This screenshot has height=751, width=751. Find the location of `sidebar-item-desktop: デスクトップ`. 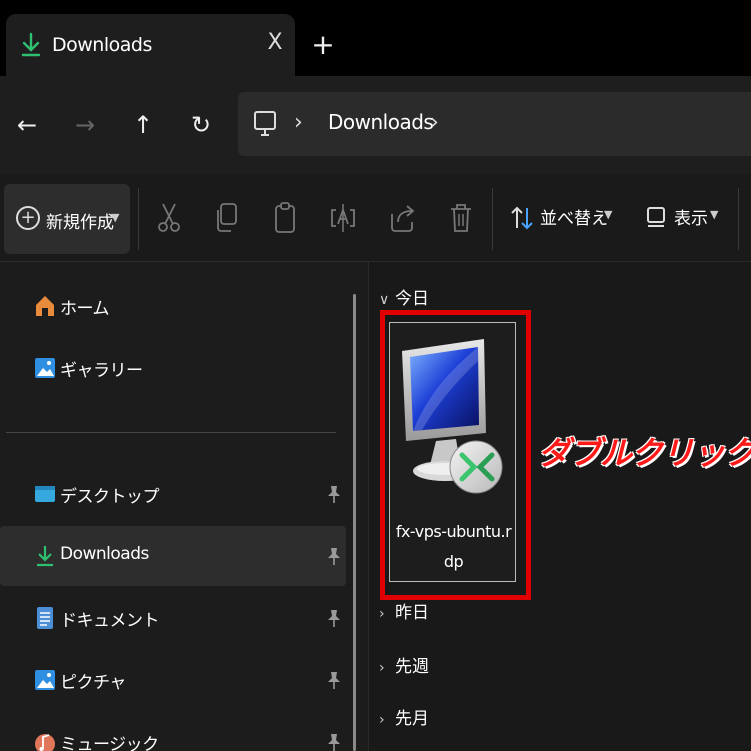

sidebar-item-desktop: デスクトップ is located at coordinates (173, 494).